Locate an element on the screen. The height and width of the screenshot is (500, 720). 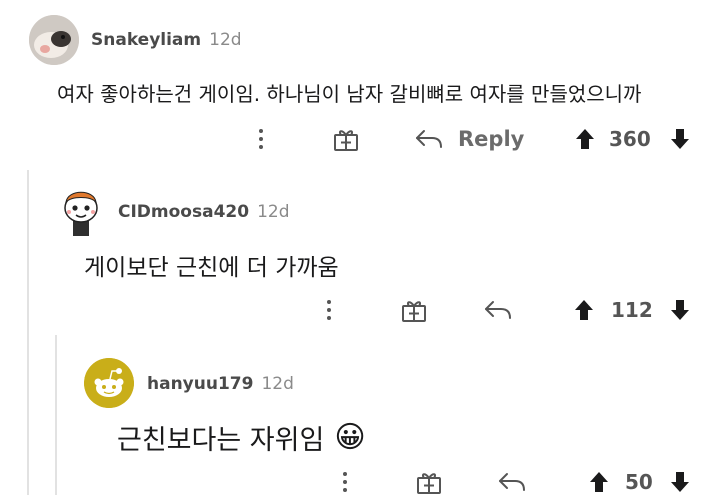
comment-body: 근친보다는 자위임 😀 is located at coordinates (241, 437).